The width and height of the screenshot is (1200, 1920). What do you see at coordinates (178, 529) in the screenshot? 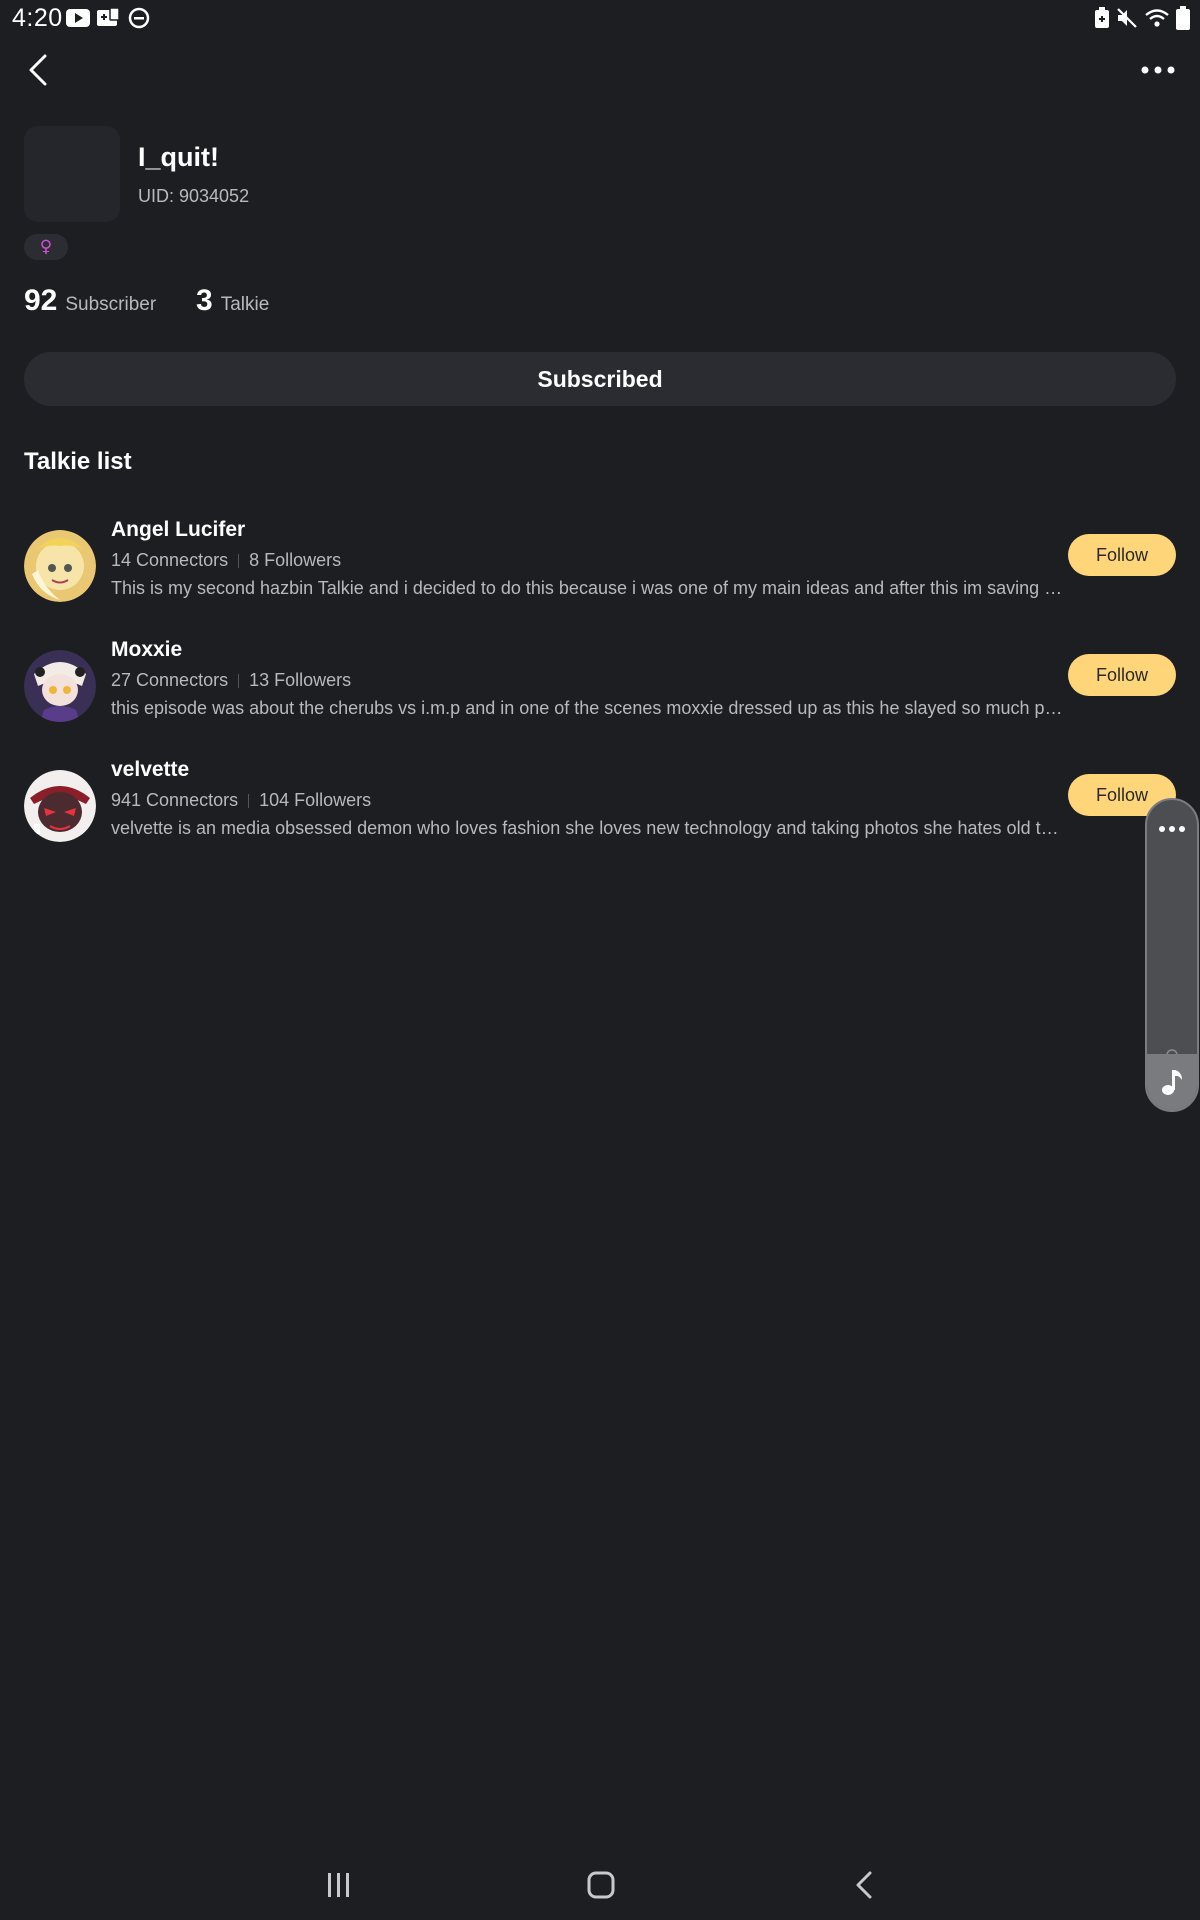
I see `talkie-name: Angel Lucifer` at bounding box center [178, 529].